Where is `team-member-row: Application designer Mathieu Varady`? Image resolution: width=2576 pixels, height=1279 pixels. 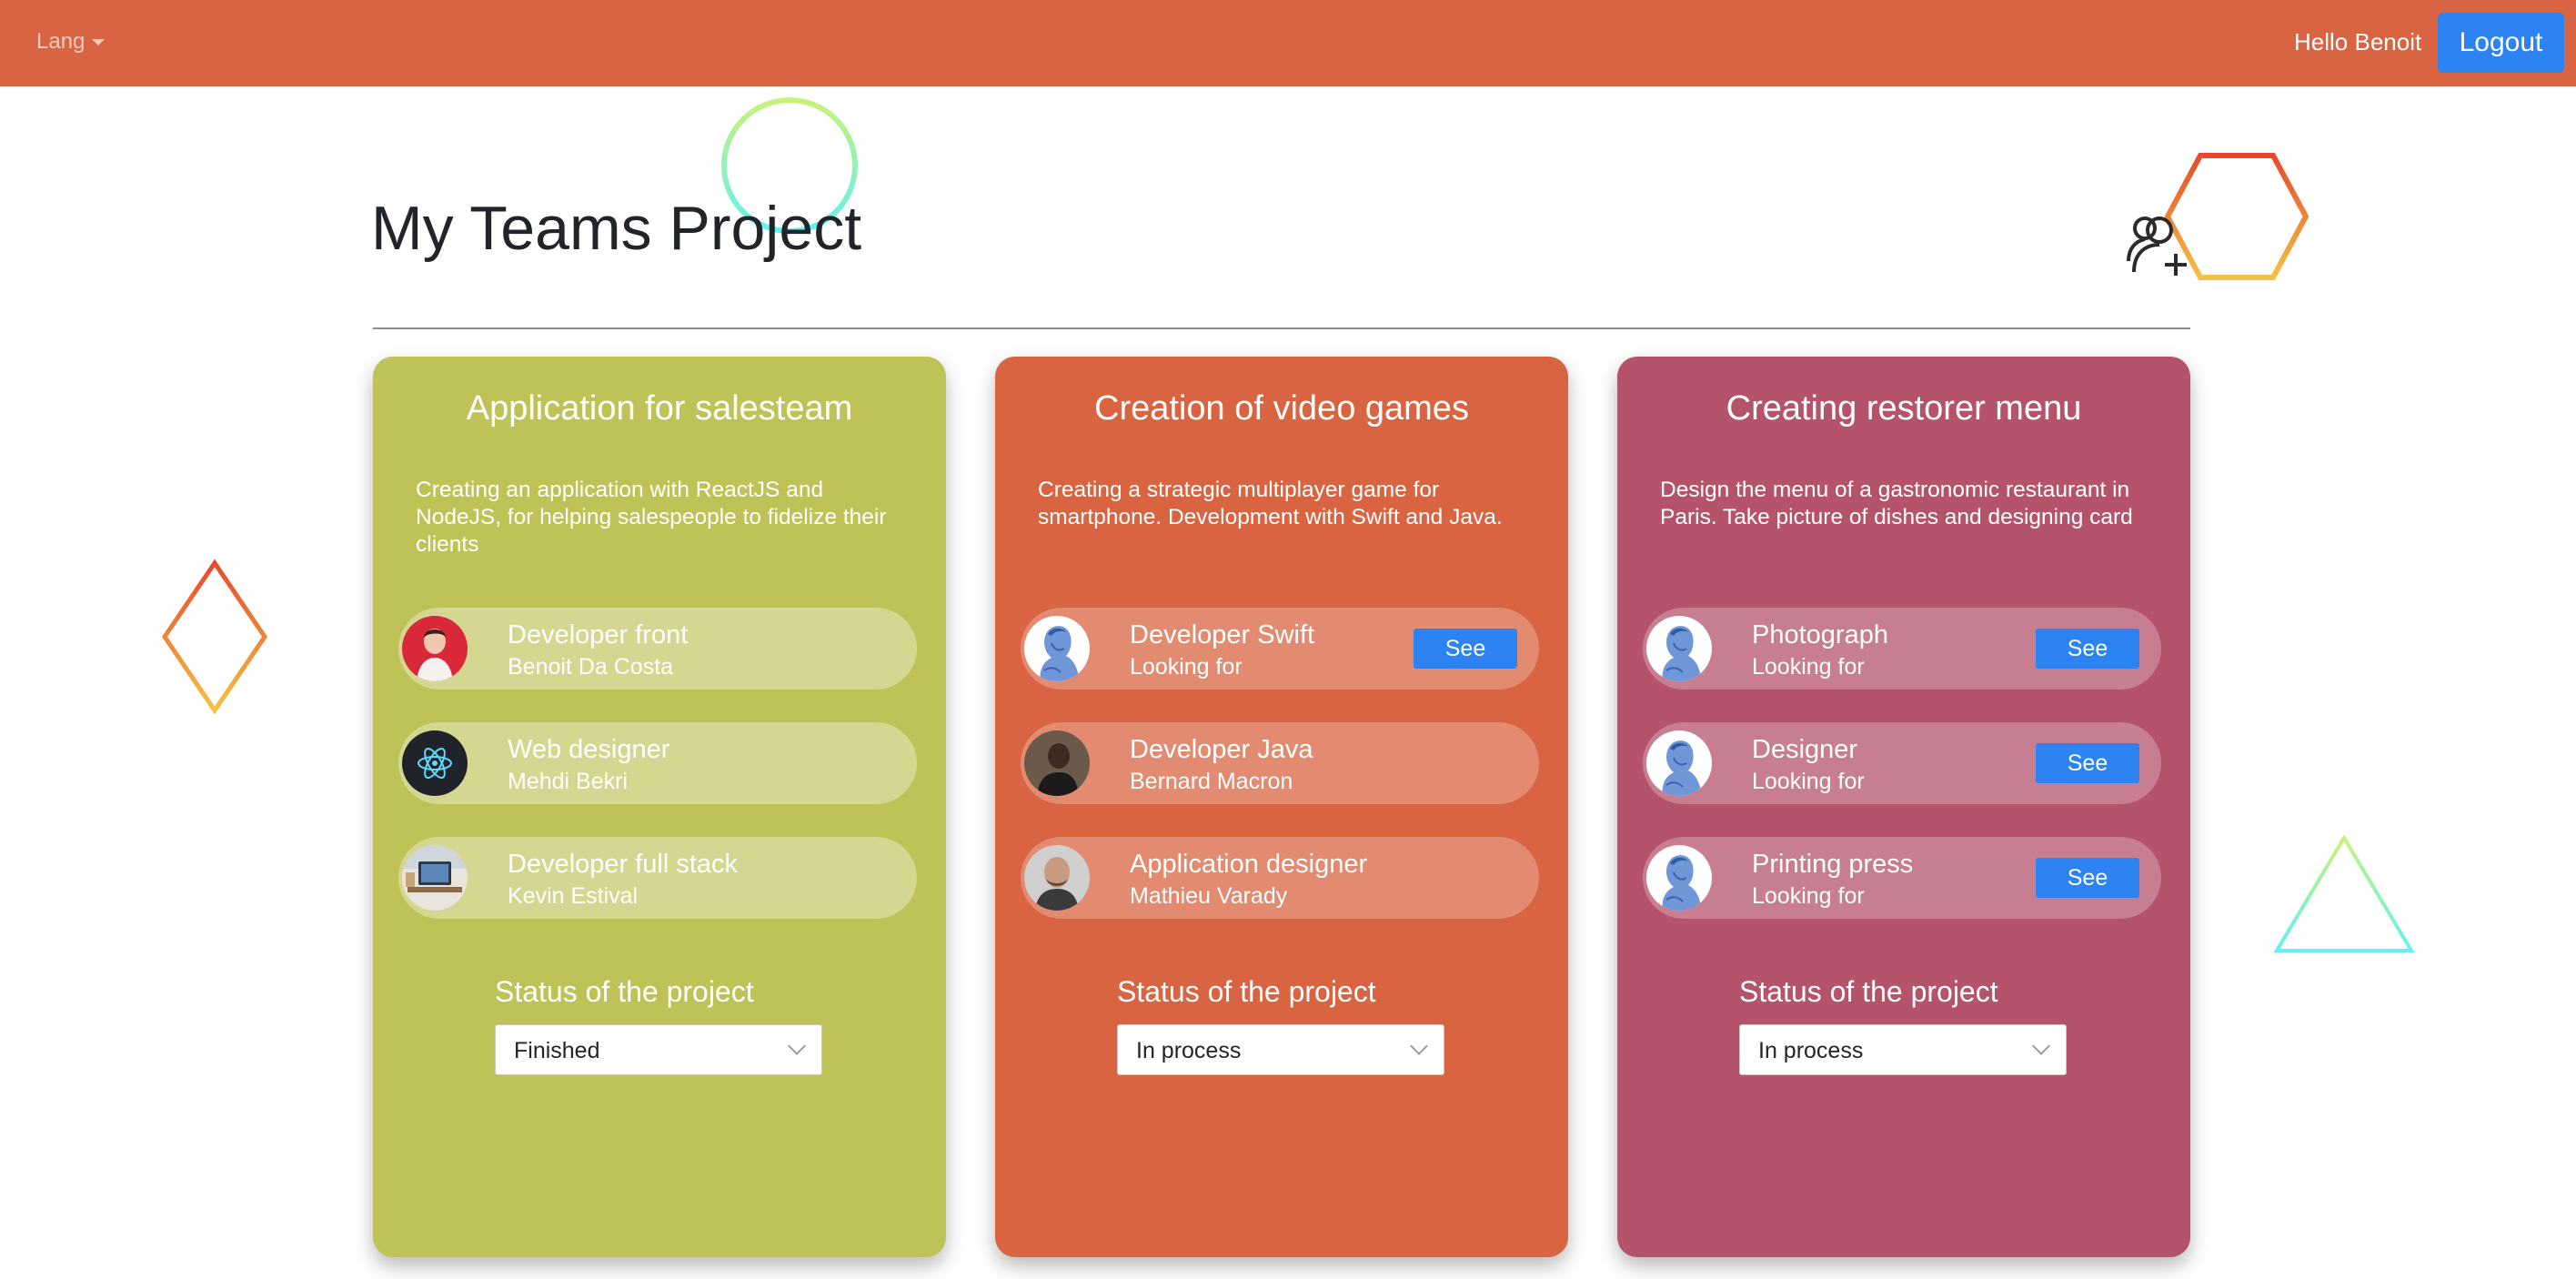
team-member-row: Application designer Mathieu Varady is located at coordinates (1280, 878).